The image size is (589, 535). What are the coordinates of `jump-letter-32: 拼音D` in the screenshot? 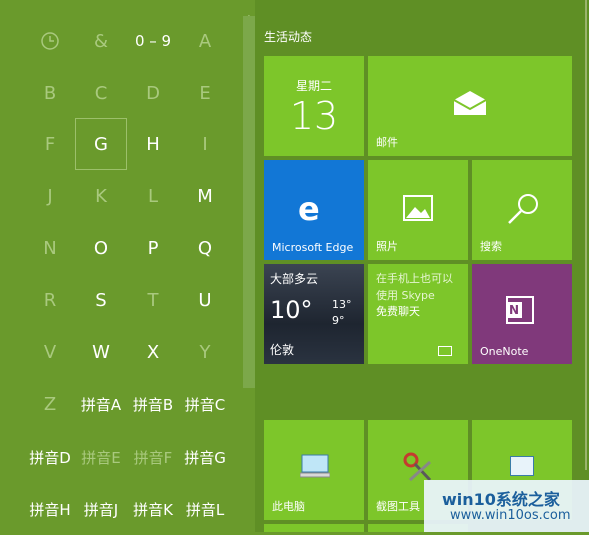 It's located at (50, 457).